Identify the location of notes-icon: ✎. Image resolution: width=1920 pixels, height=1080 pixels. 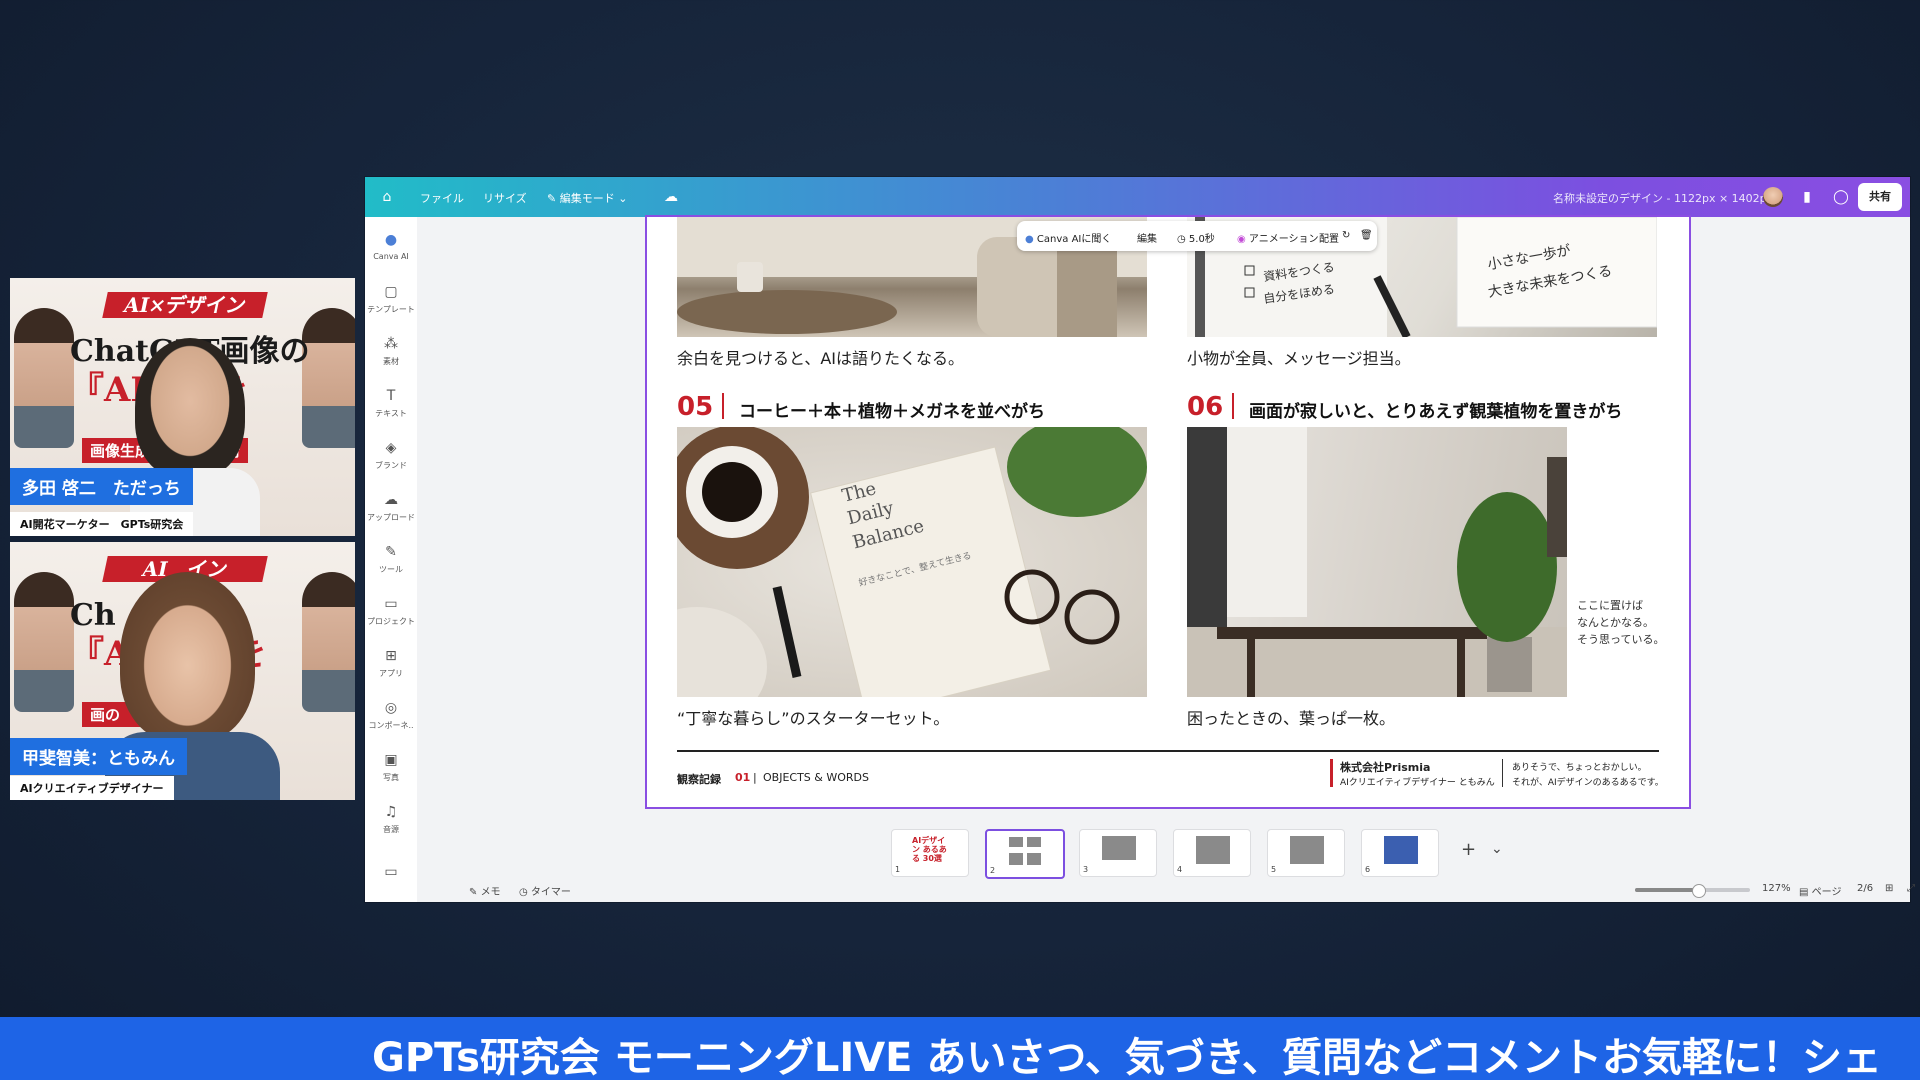
(475, 892).